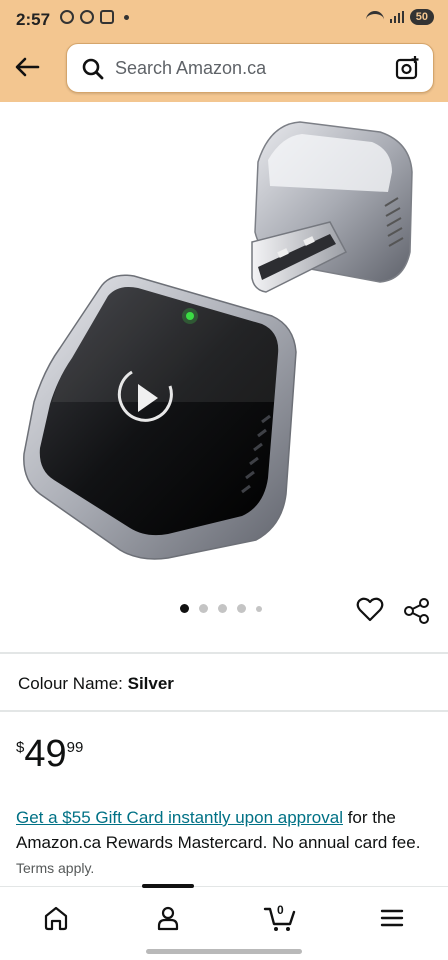 The image size is (448, 960). I want to click on colour-selection: Colour Name: Silver, so click(96, 684).